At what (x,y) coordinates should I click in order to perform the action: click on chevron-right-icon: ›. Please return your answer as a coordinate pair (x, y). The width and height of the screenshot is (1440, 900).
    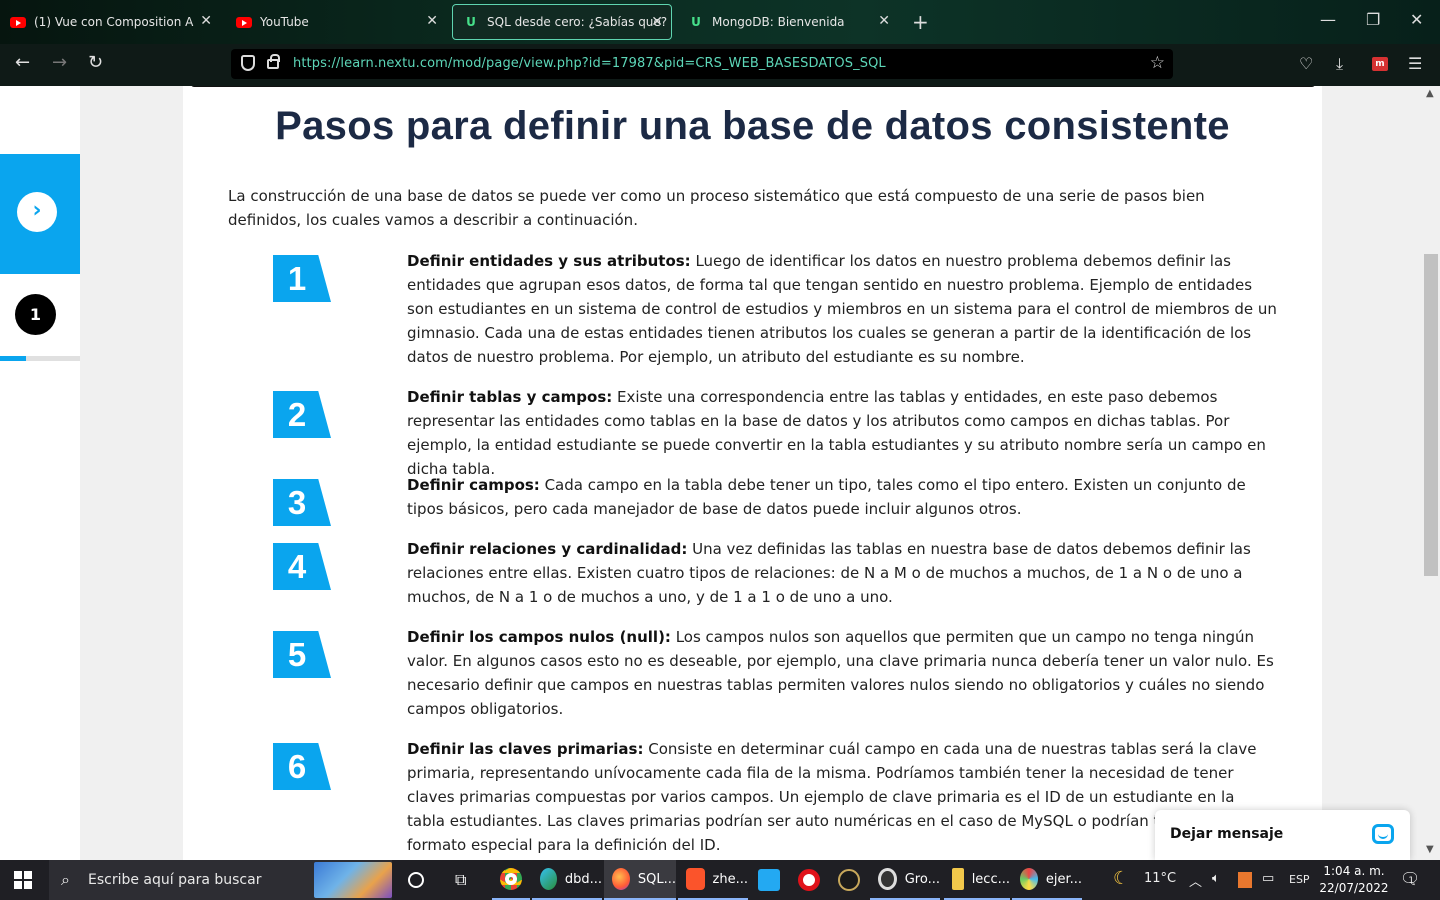
    Looking at the image, I should click on (37, 212).